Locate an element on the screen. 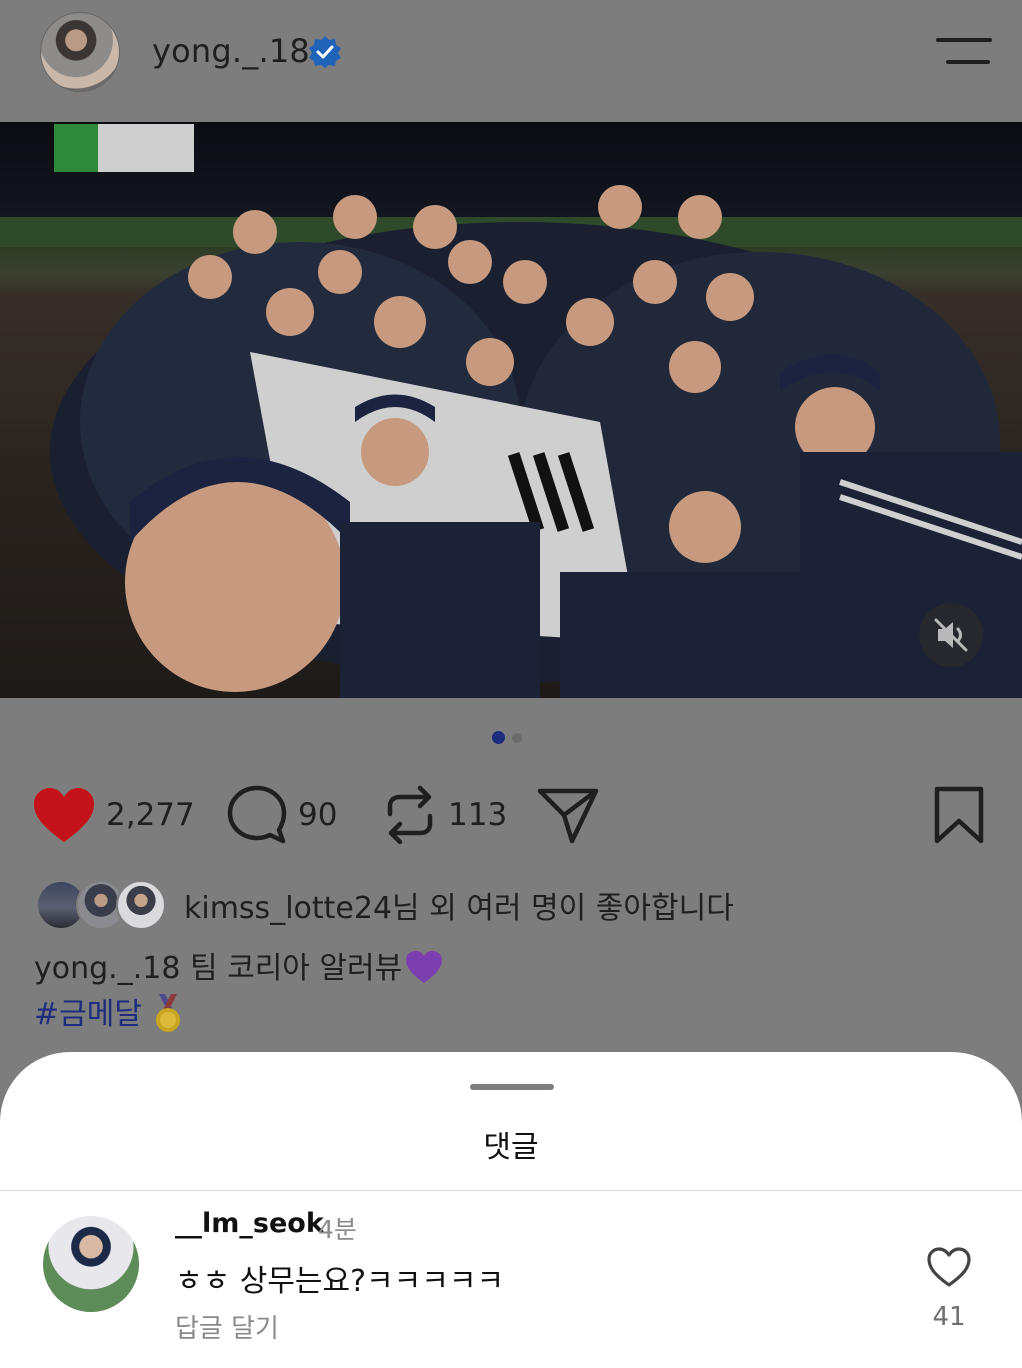 The height and width of the screenshot is (1368, 1022). post-header: yong._.18 is located at coordinates (511, 61).